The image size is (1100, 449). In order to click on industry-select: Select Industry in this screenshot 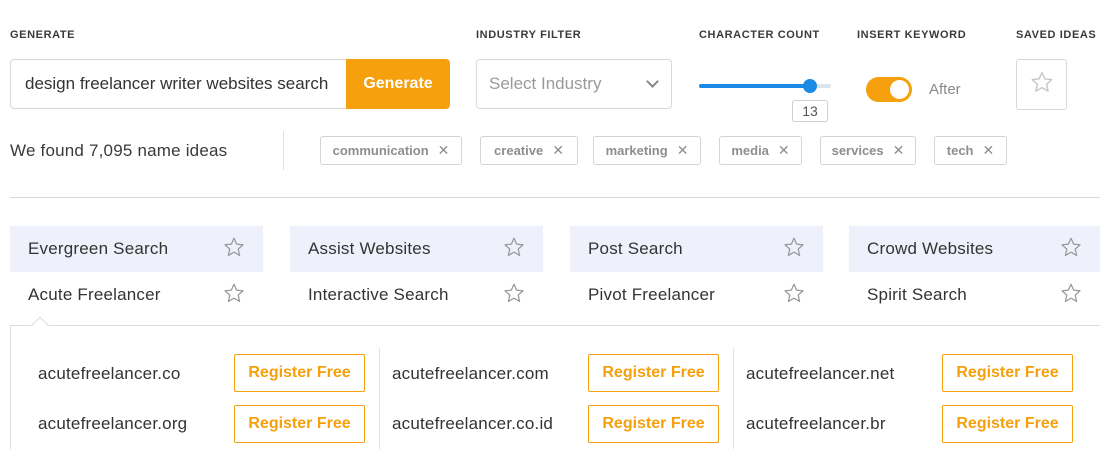, I will do `click(574, 84)`.